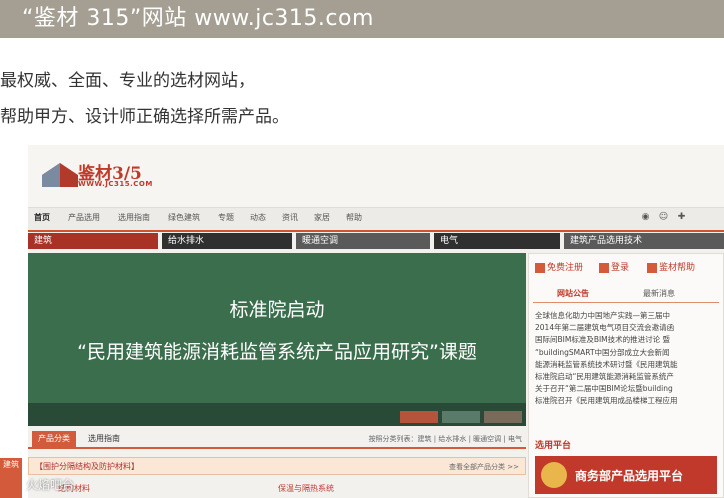 This screenshot has width=724, height=498. I want to click on list-item: 能源消耗监管系统技术研讨暨《民用建筑能, so click(627, 365).